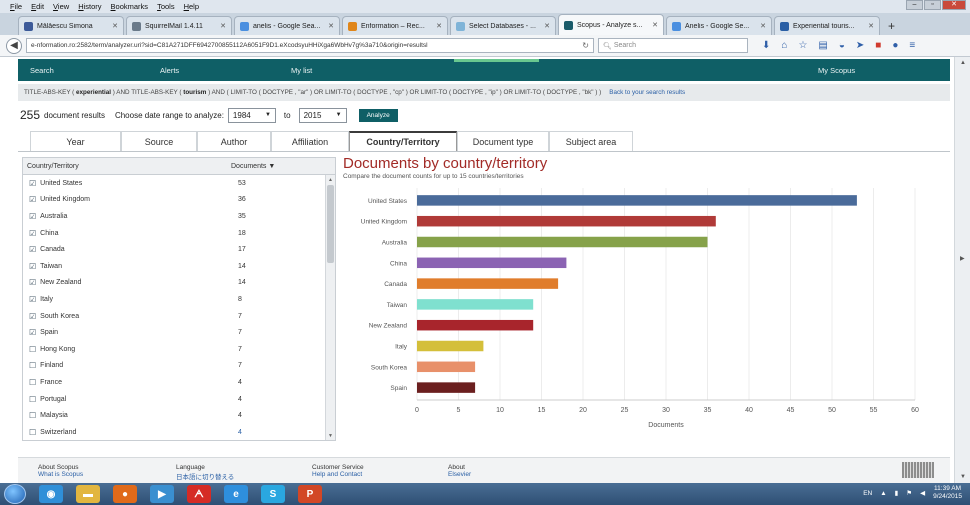 This screenshot has width=970, height=505. What do you see at coordinates (860, 45) in the screenshot?
I see `send-icon: ➤` at bounding box center [860, 45].